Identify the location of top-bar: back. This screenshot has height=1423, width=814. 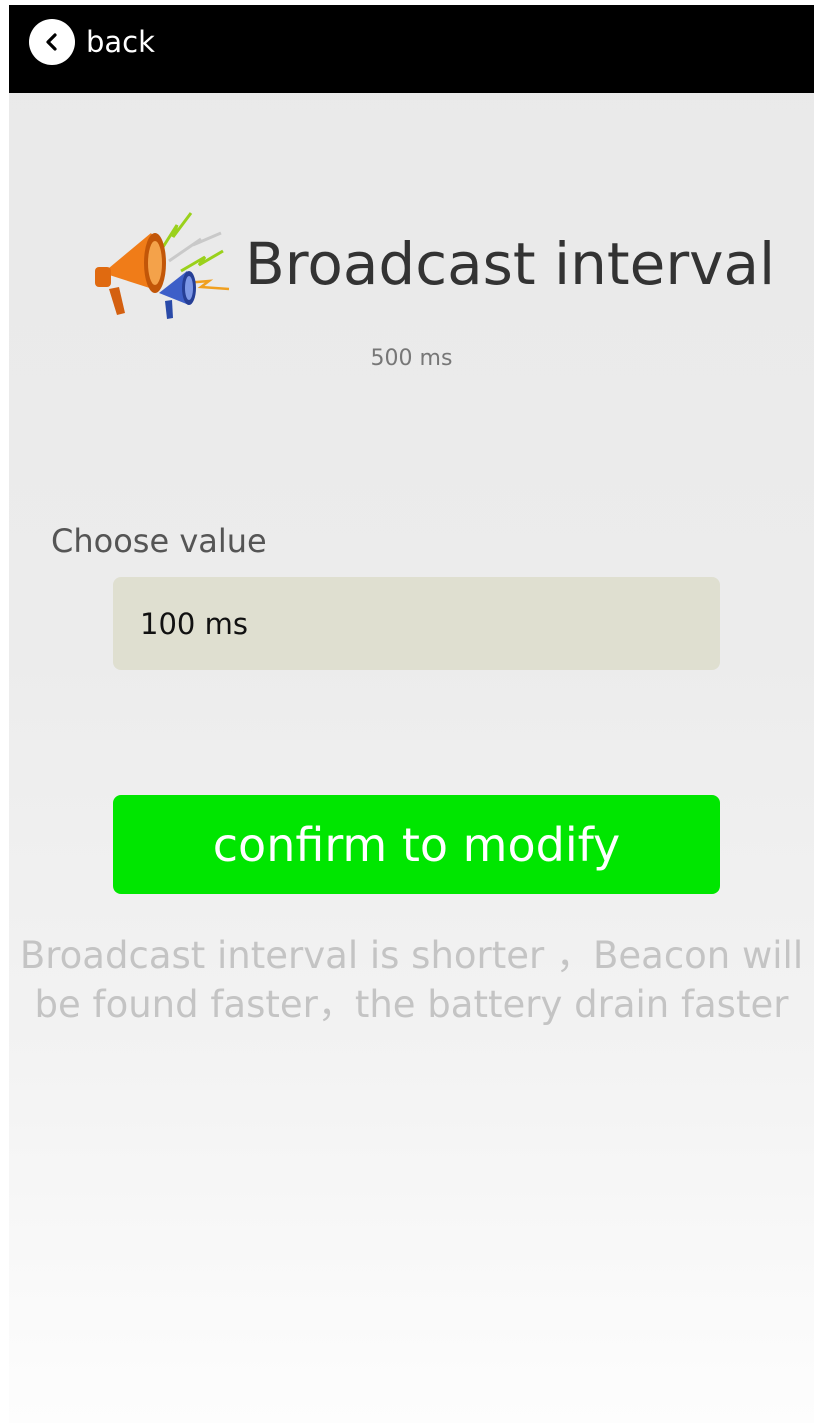
(411, 49).